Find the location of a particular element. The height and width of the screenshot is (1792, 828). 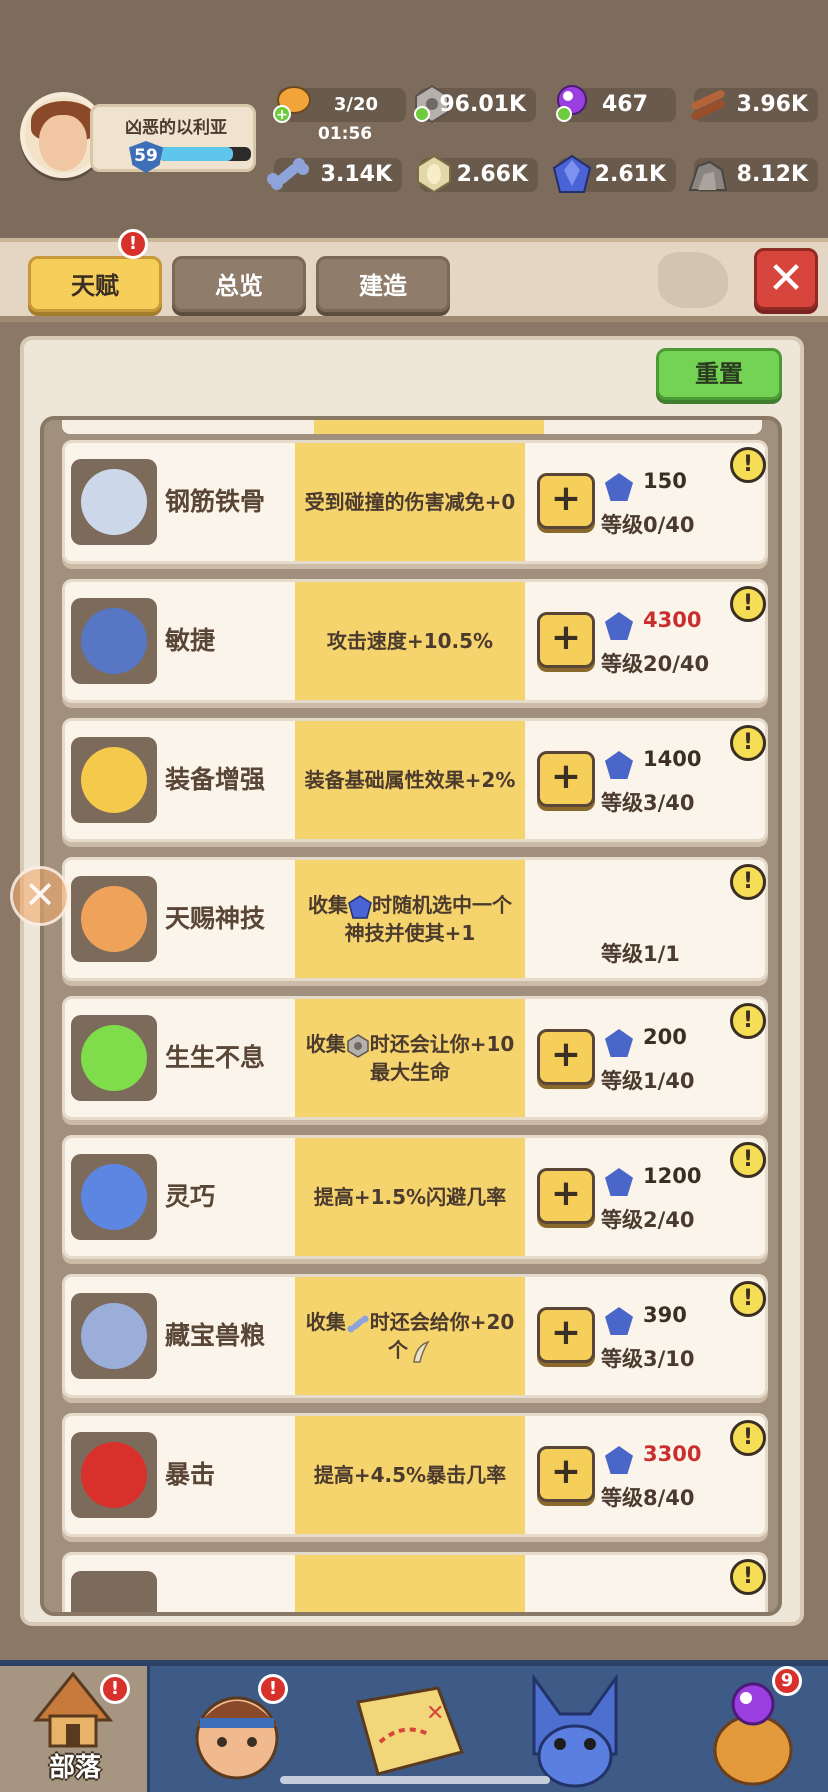

nav-tribe-label: 部落 is located at coordinates (74, 1768).